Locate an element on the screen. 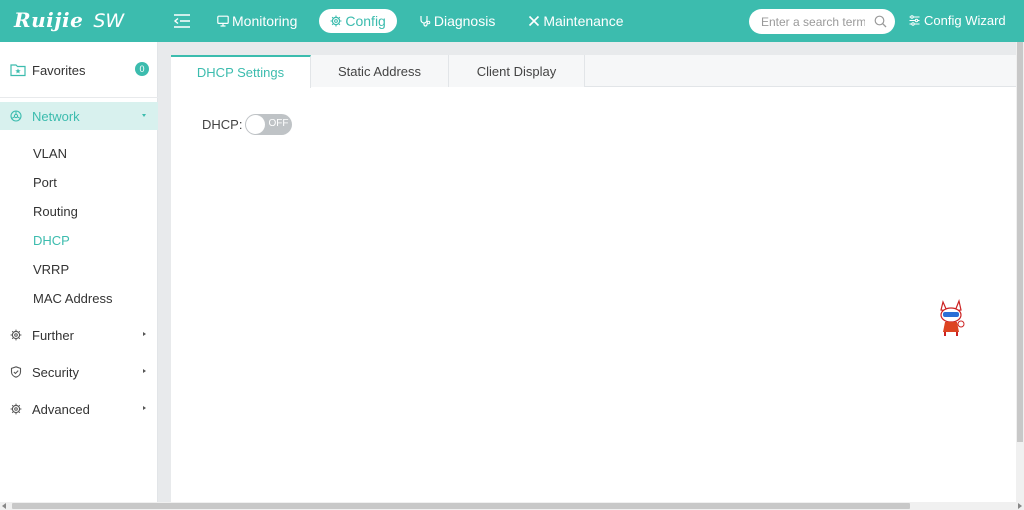 This screenshot has width=1024, height=510. sidebar-item-port: Port is located at coordinates (45, 182).